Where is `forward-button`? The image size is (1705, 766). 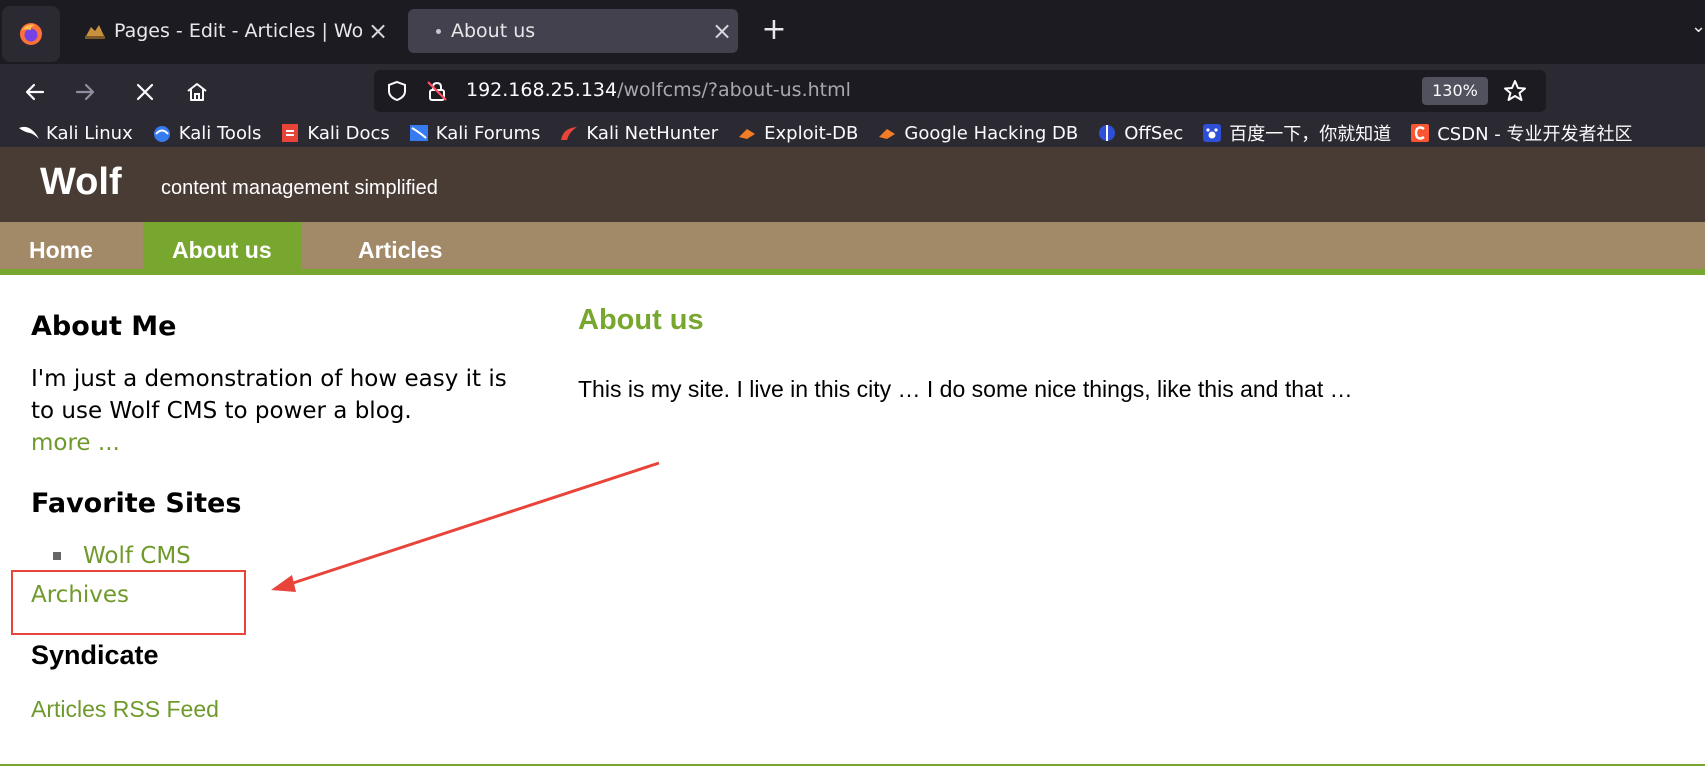
forward-button is located at coordinates (85, 92).